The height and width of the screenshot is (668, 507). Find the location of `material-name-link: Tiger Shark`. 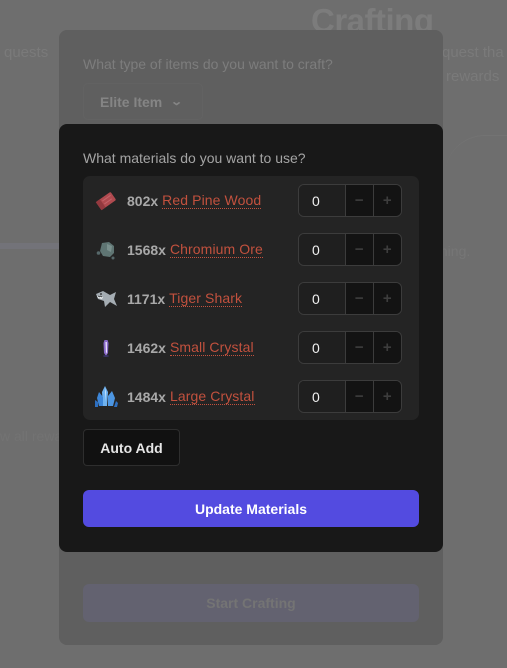

material-name-link: Tiger Shark is located at coordinates (206, 298).